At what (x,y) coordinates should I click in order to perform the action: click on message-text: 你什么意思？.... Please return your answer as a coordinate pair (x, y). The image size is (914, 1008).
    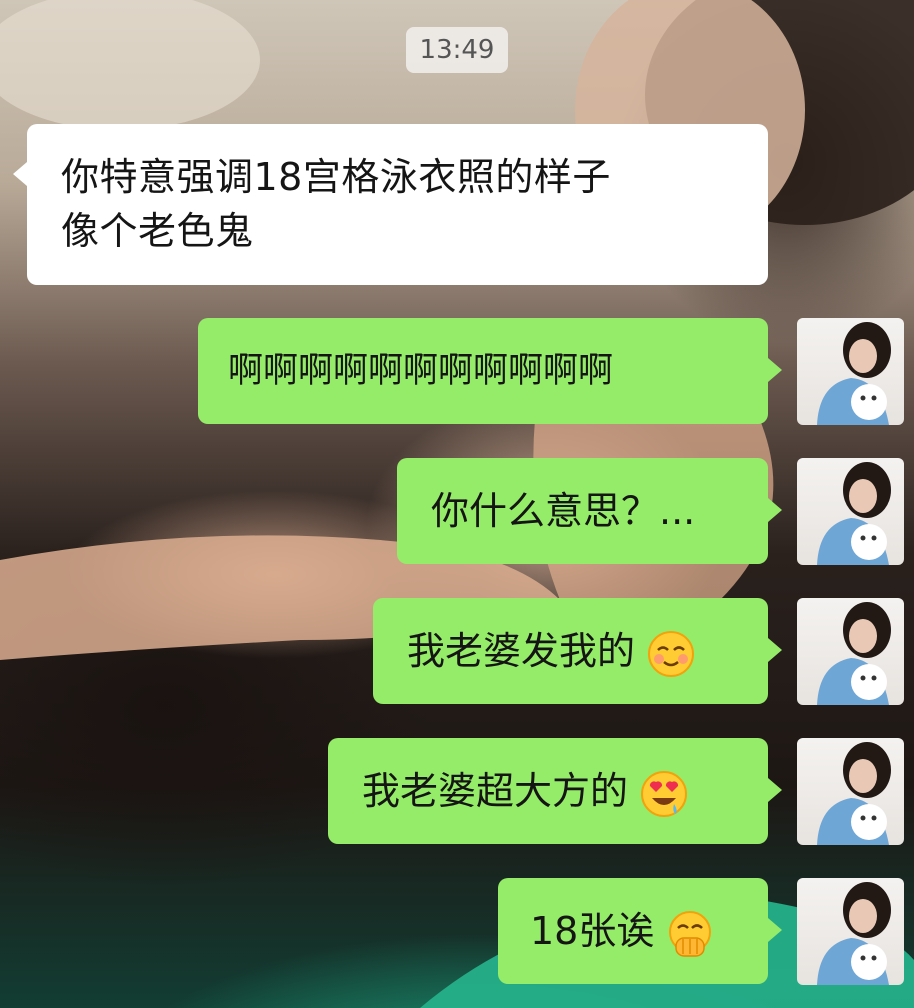
    Looking at the image, I should click on (563, 511).